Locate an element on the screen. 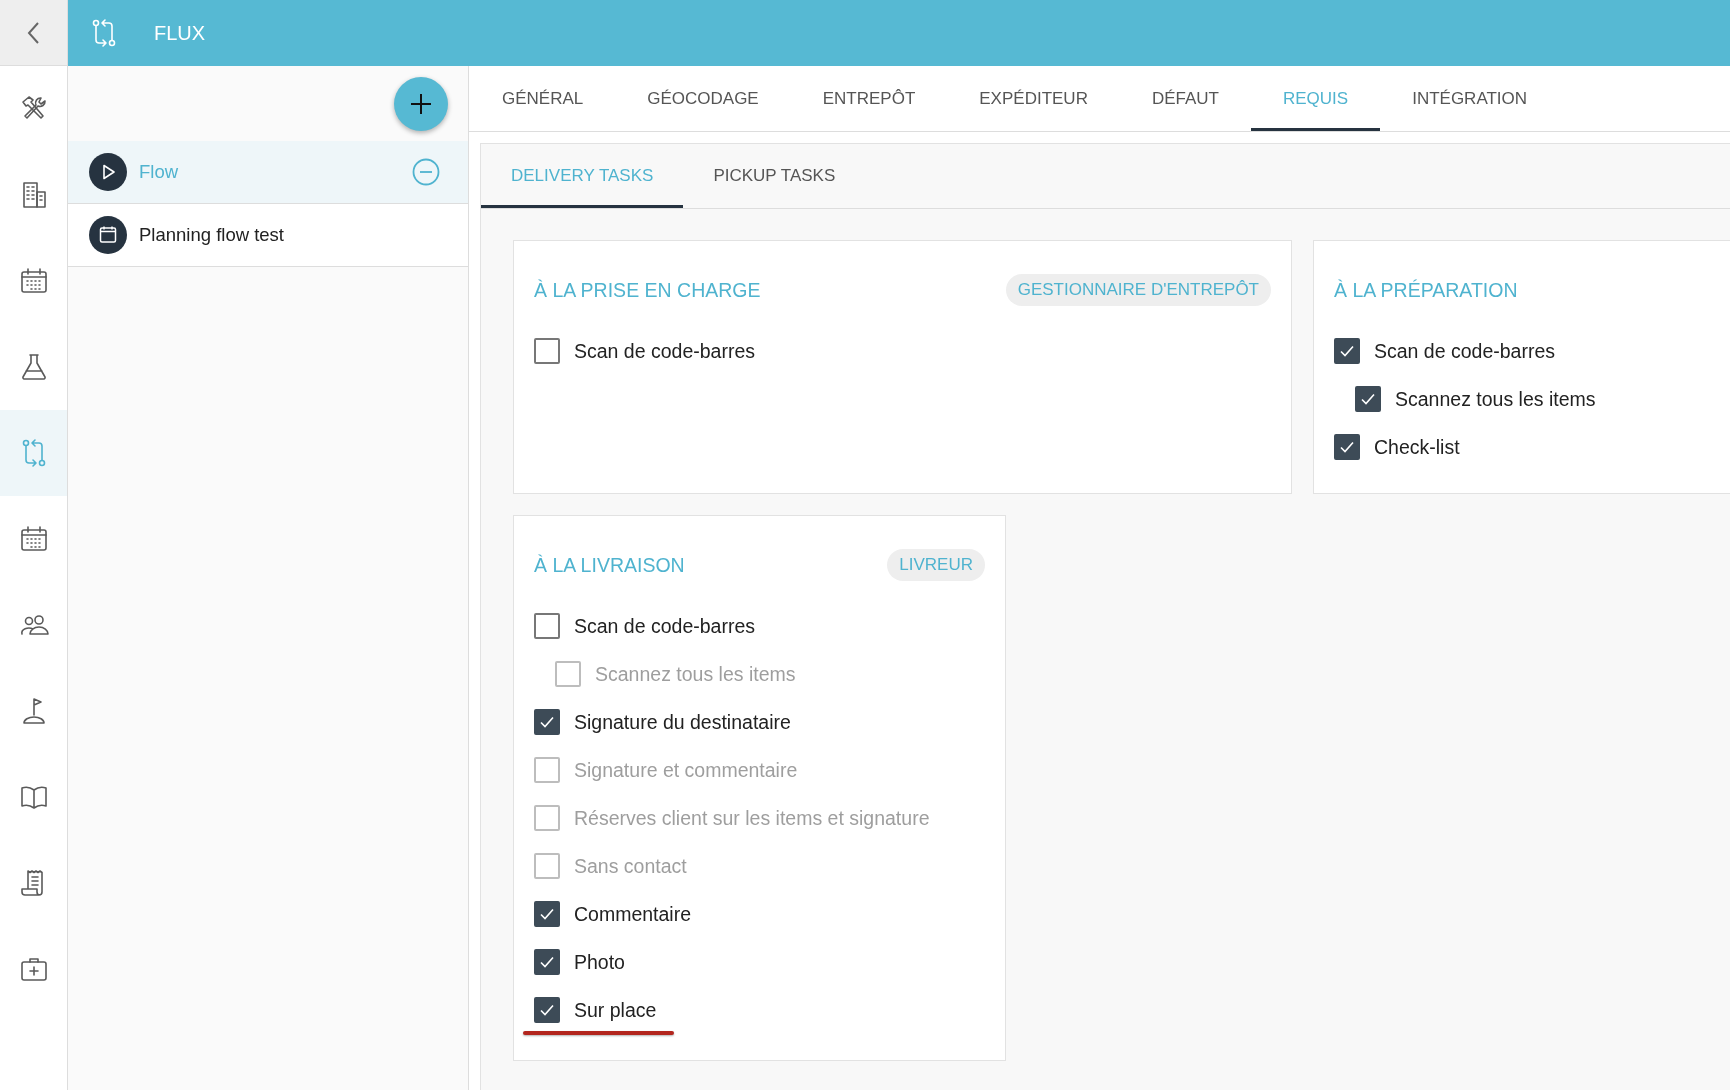  tab: EXPÉDITEUR is located at coordinates (1033, 100).